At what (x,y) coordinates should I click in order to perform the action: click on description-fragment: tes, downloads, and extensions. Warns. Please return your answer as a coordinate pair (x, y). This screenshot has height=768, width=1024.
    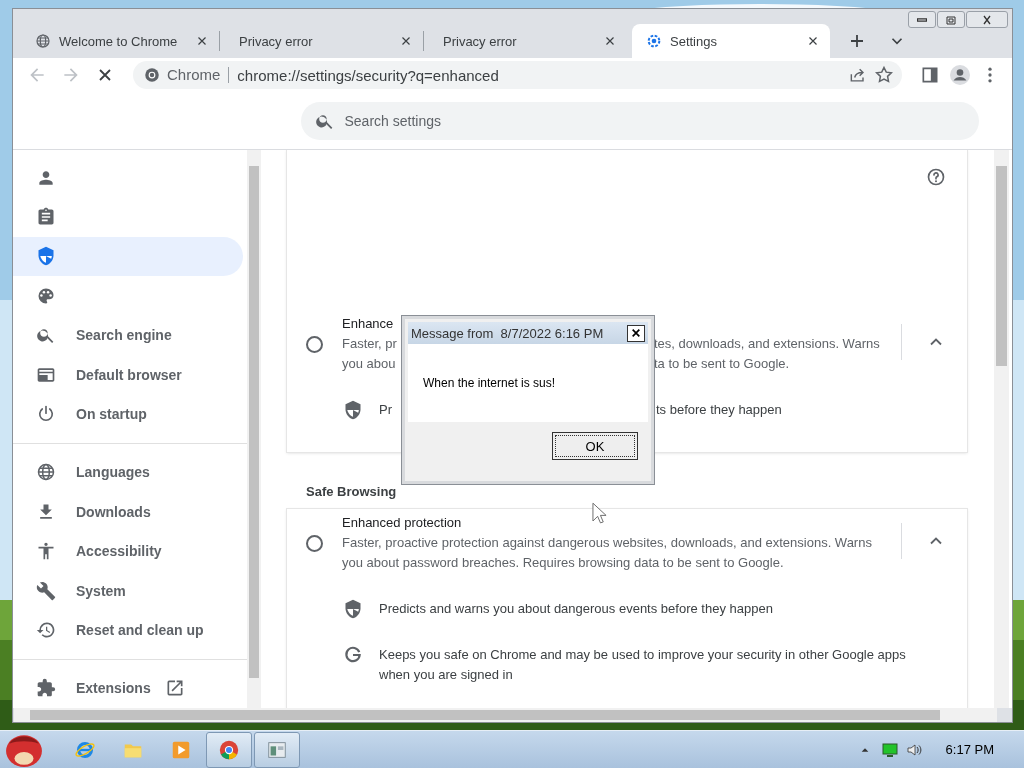
    Looking at the image, I should click on (767, 344).